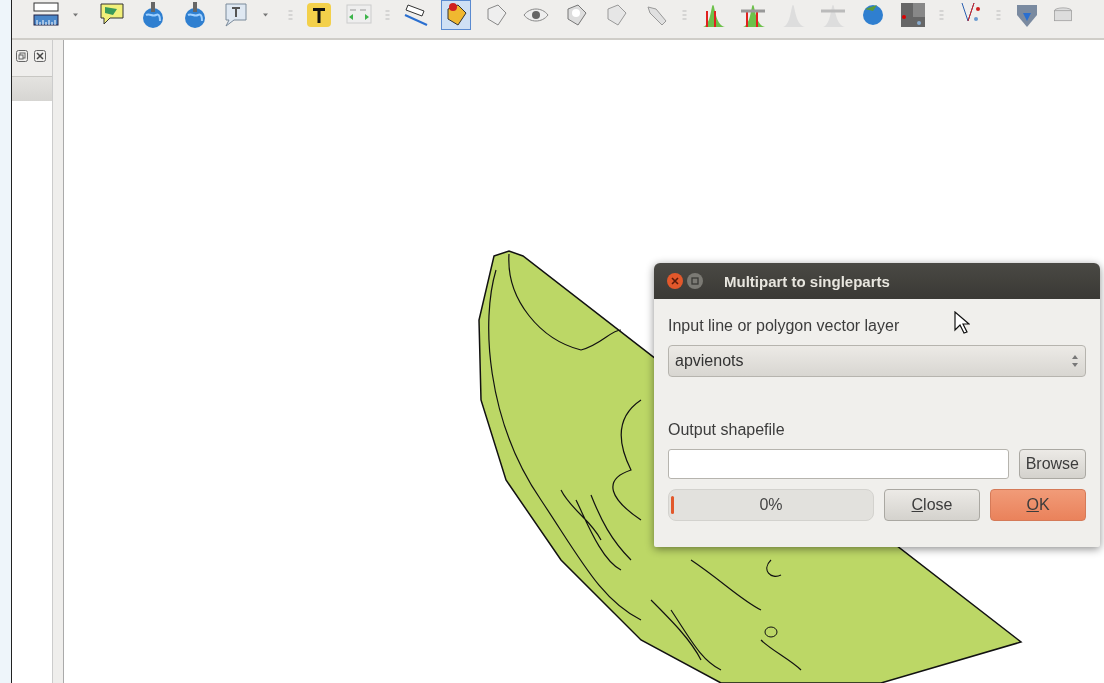 This screenshot has height=683, width=1104. What do you see at coordinates (236, 15) in the screenshot?
I see `callout-icon` at bounding box center [236, 15].